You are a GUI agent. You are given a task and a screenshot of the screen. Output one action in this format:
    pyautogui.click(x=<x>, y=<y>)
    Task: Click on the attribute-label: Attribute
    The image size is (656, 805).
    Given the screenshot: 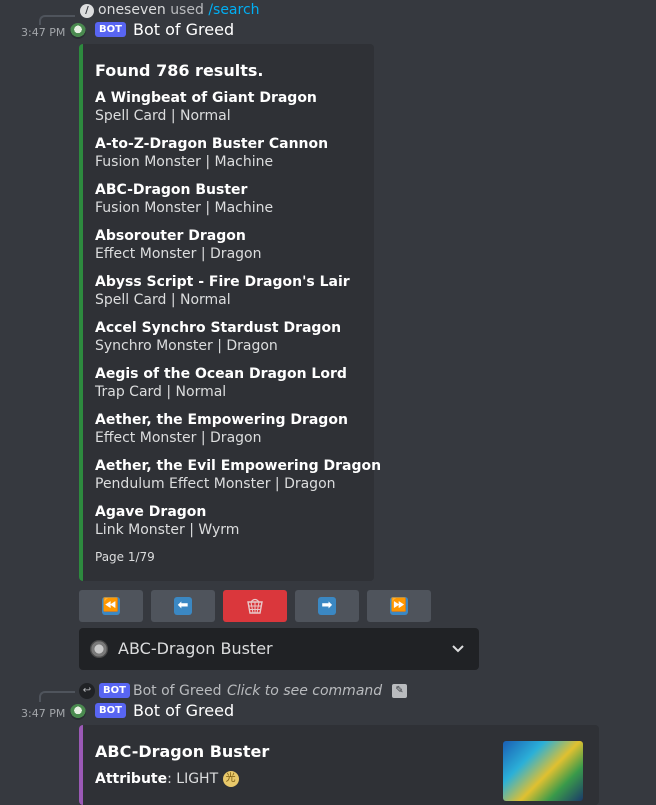 What is the action you would take?
    pyautogui.click(x=131, y=779)
    